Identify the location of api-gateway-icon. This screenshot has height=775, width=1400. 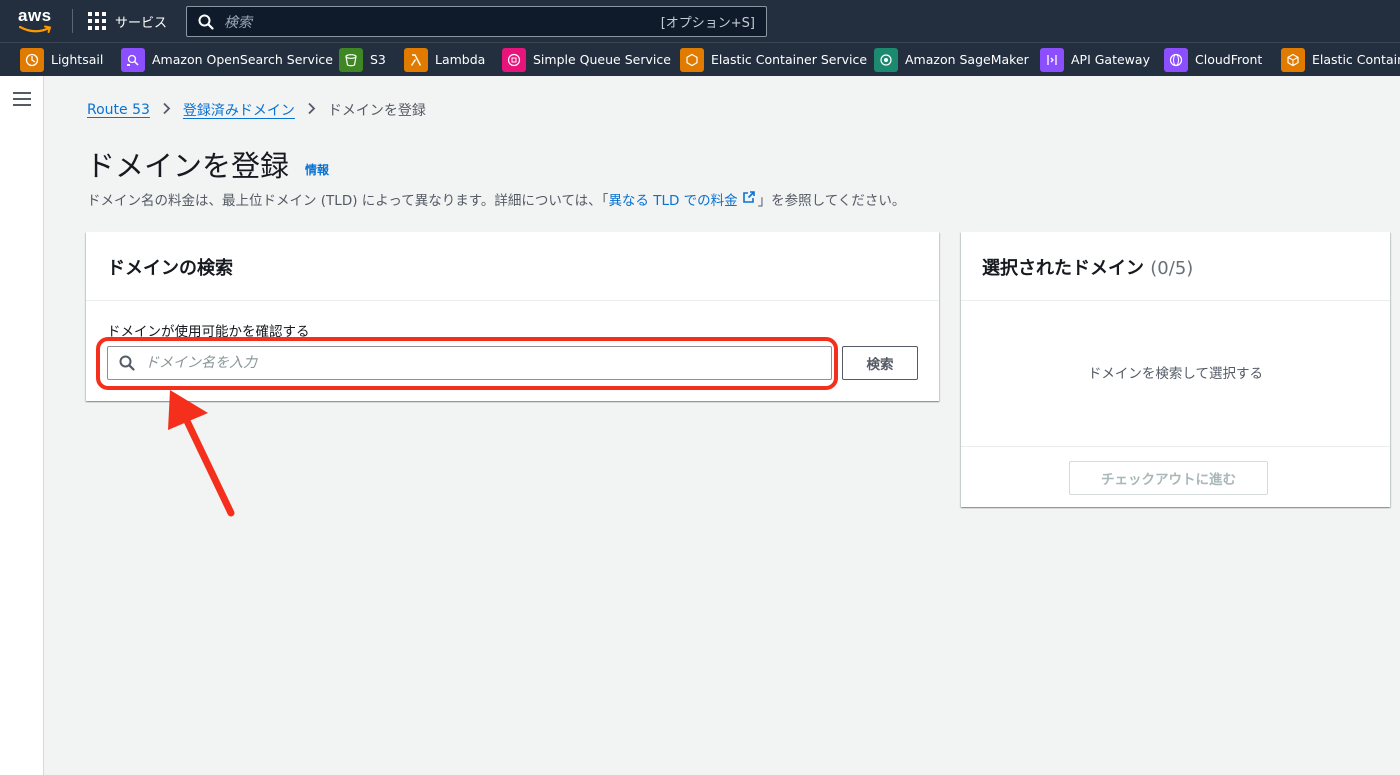
(1052, 59).